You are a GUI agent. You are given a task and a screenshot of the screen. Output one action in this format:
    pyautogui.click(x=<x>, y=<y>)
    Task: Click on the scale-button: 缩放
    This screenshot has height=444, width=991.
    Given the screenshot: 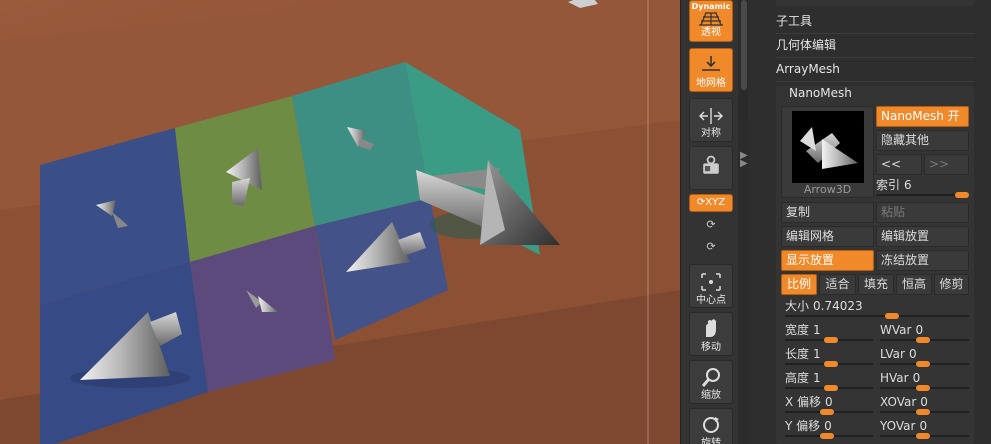 What is the action you would take?
    pyautogui.click(x=711, y=382)
    